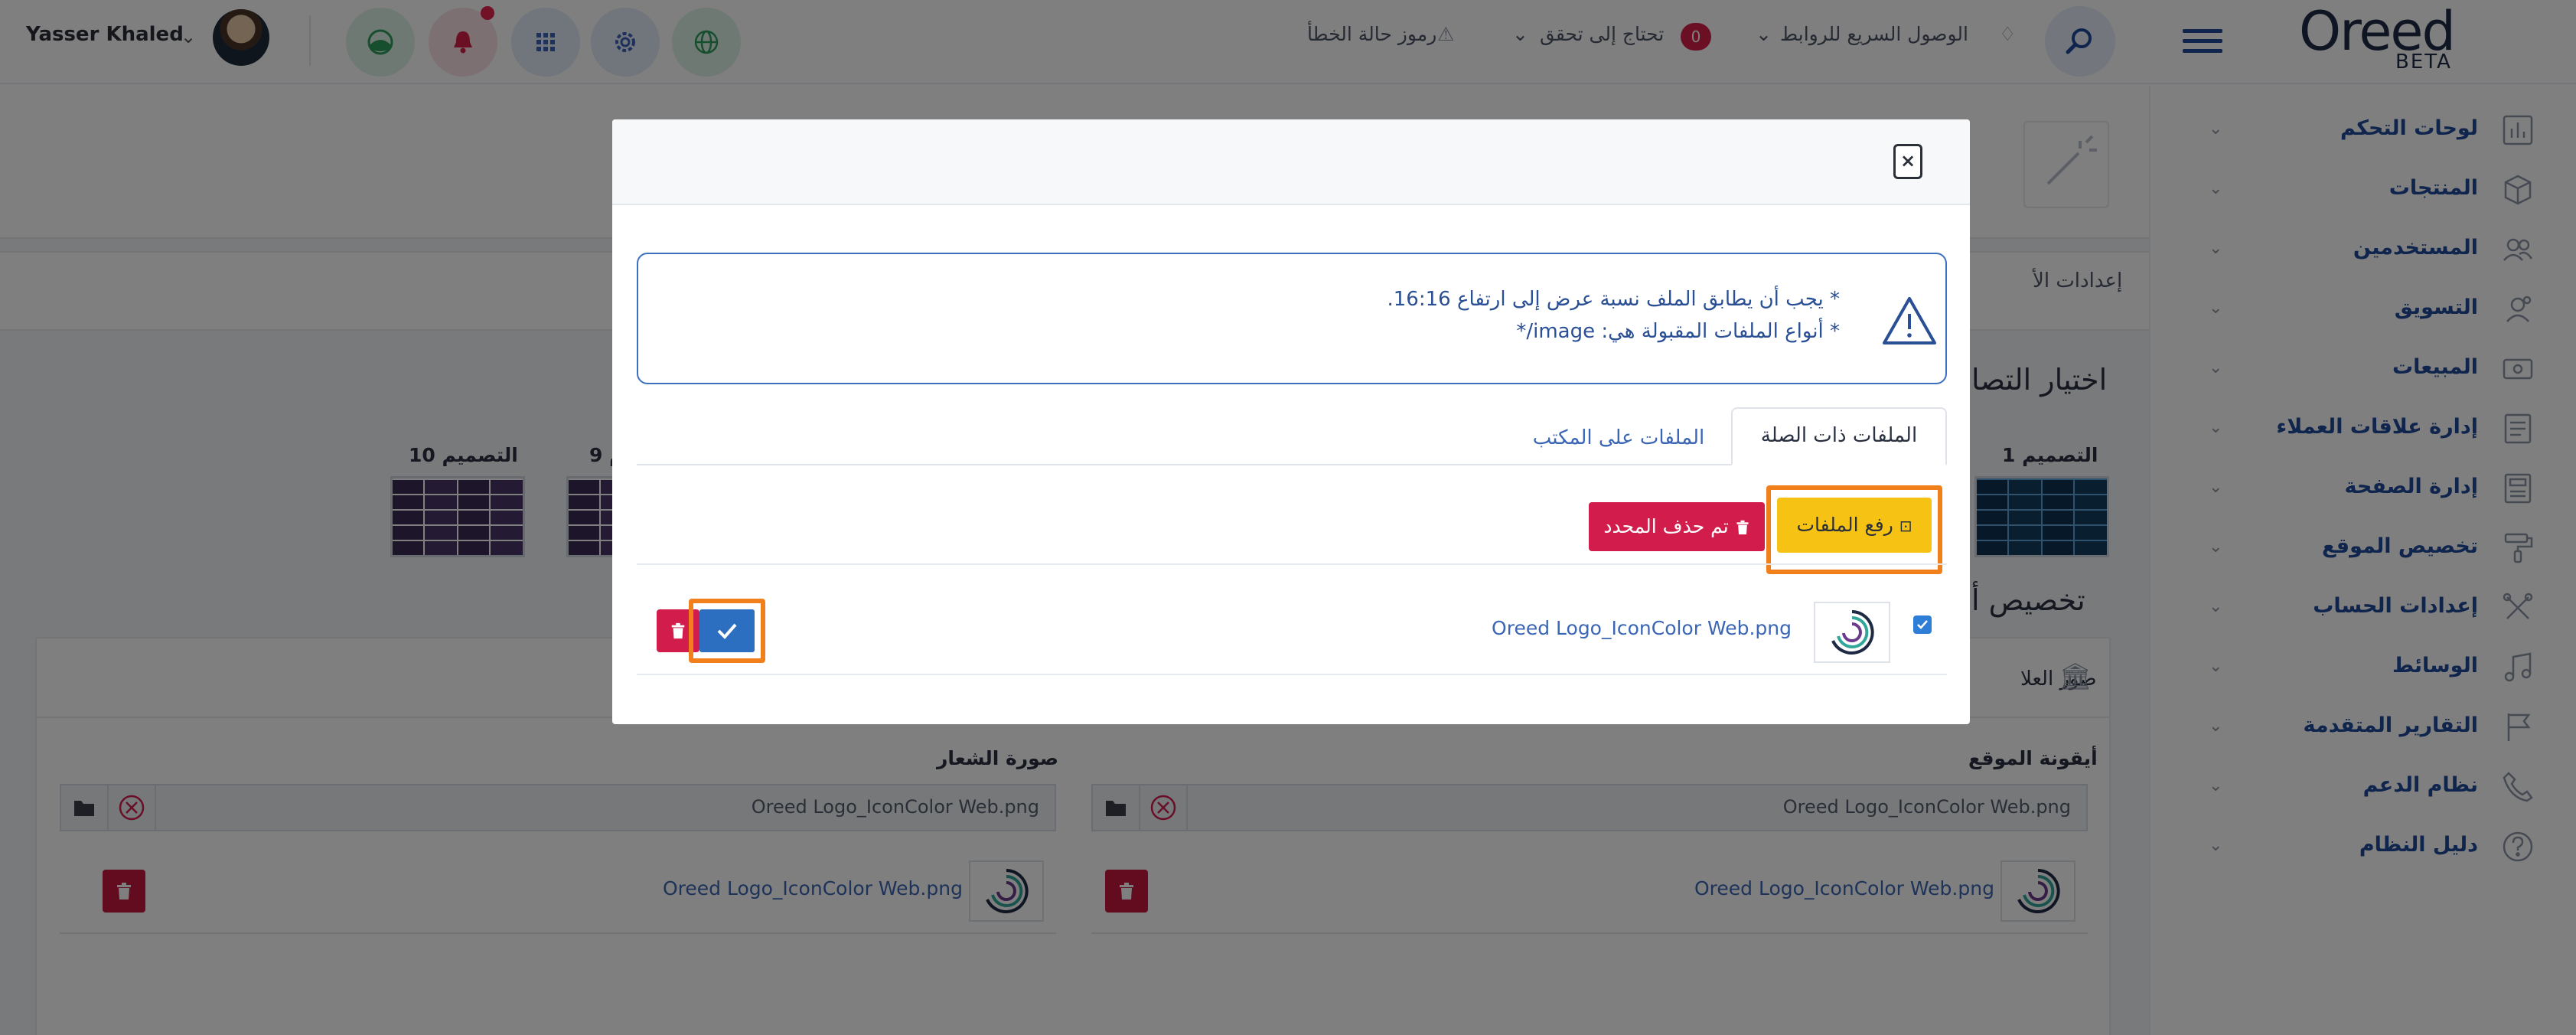  Describe the element at coordinates (1907, 161) in the screenshot. I see `close-button: ×` at that location.